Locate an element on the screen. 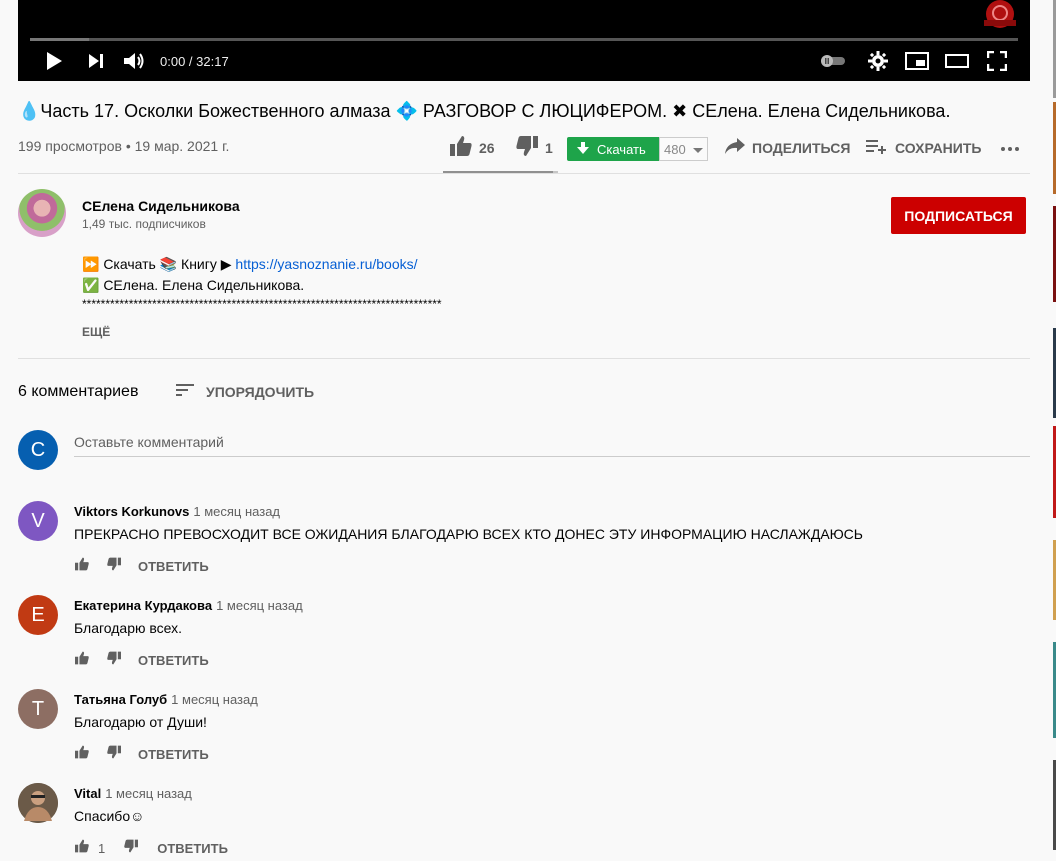  comment-author: Vital is located at coordinates (87, 793).